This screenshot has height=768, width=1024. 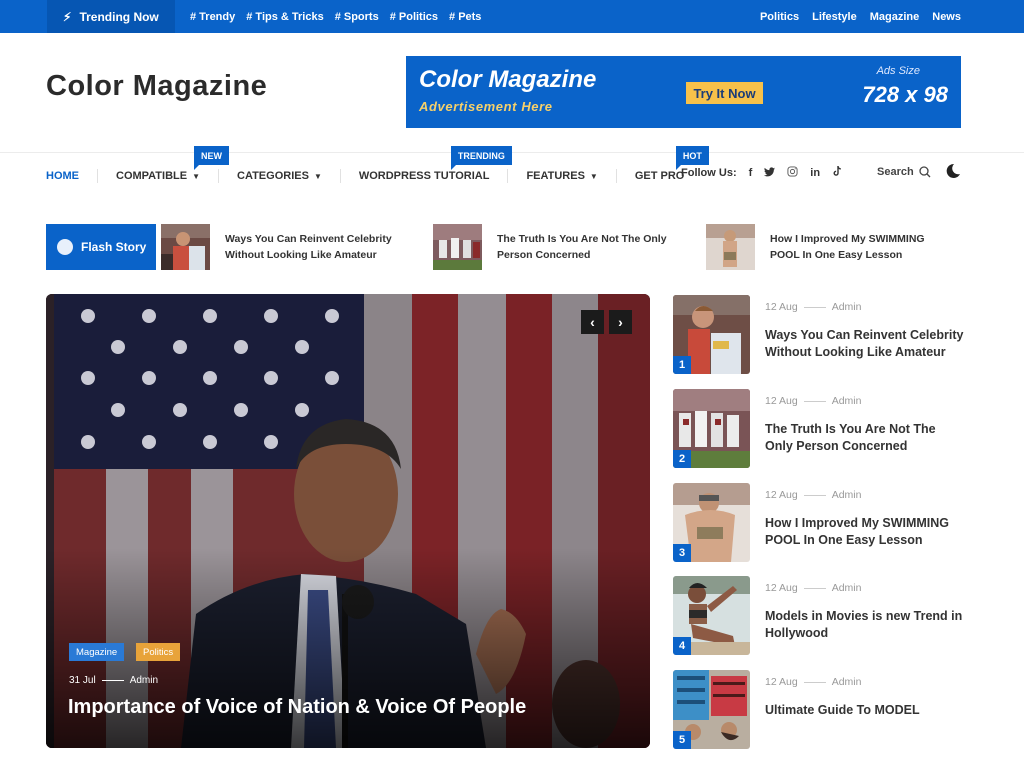 What do you see at coordinates (481, 158) in the screenshot?
I see `nav-badge-trending: TRENDING` at bounding box center [481, 158].